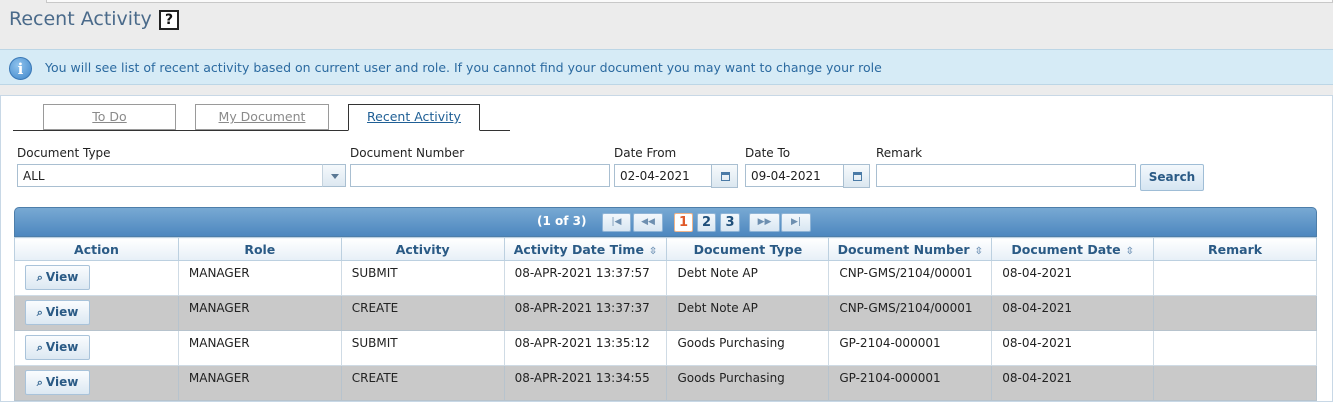 The height and width of the screenshot is (402, 1333). What do you see at coordinates (768, 153) in the screenshot?
I see `date-to-label: Date To` at bounding box center [768, 153].